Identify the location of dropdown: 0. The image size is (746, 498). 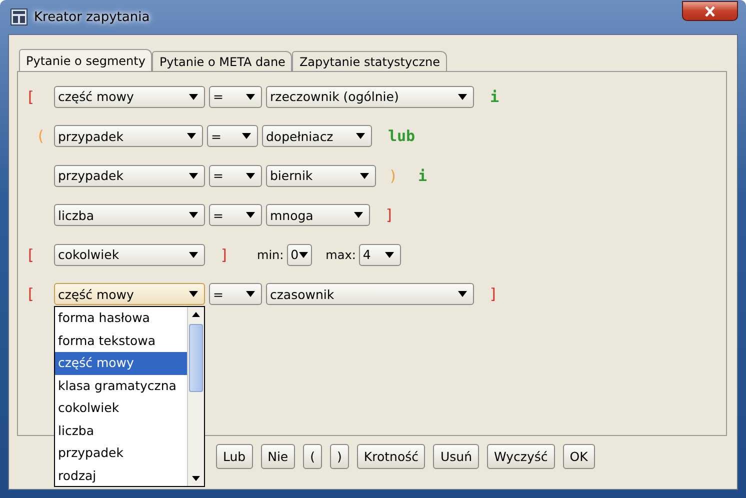
(299, 255).